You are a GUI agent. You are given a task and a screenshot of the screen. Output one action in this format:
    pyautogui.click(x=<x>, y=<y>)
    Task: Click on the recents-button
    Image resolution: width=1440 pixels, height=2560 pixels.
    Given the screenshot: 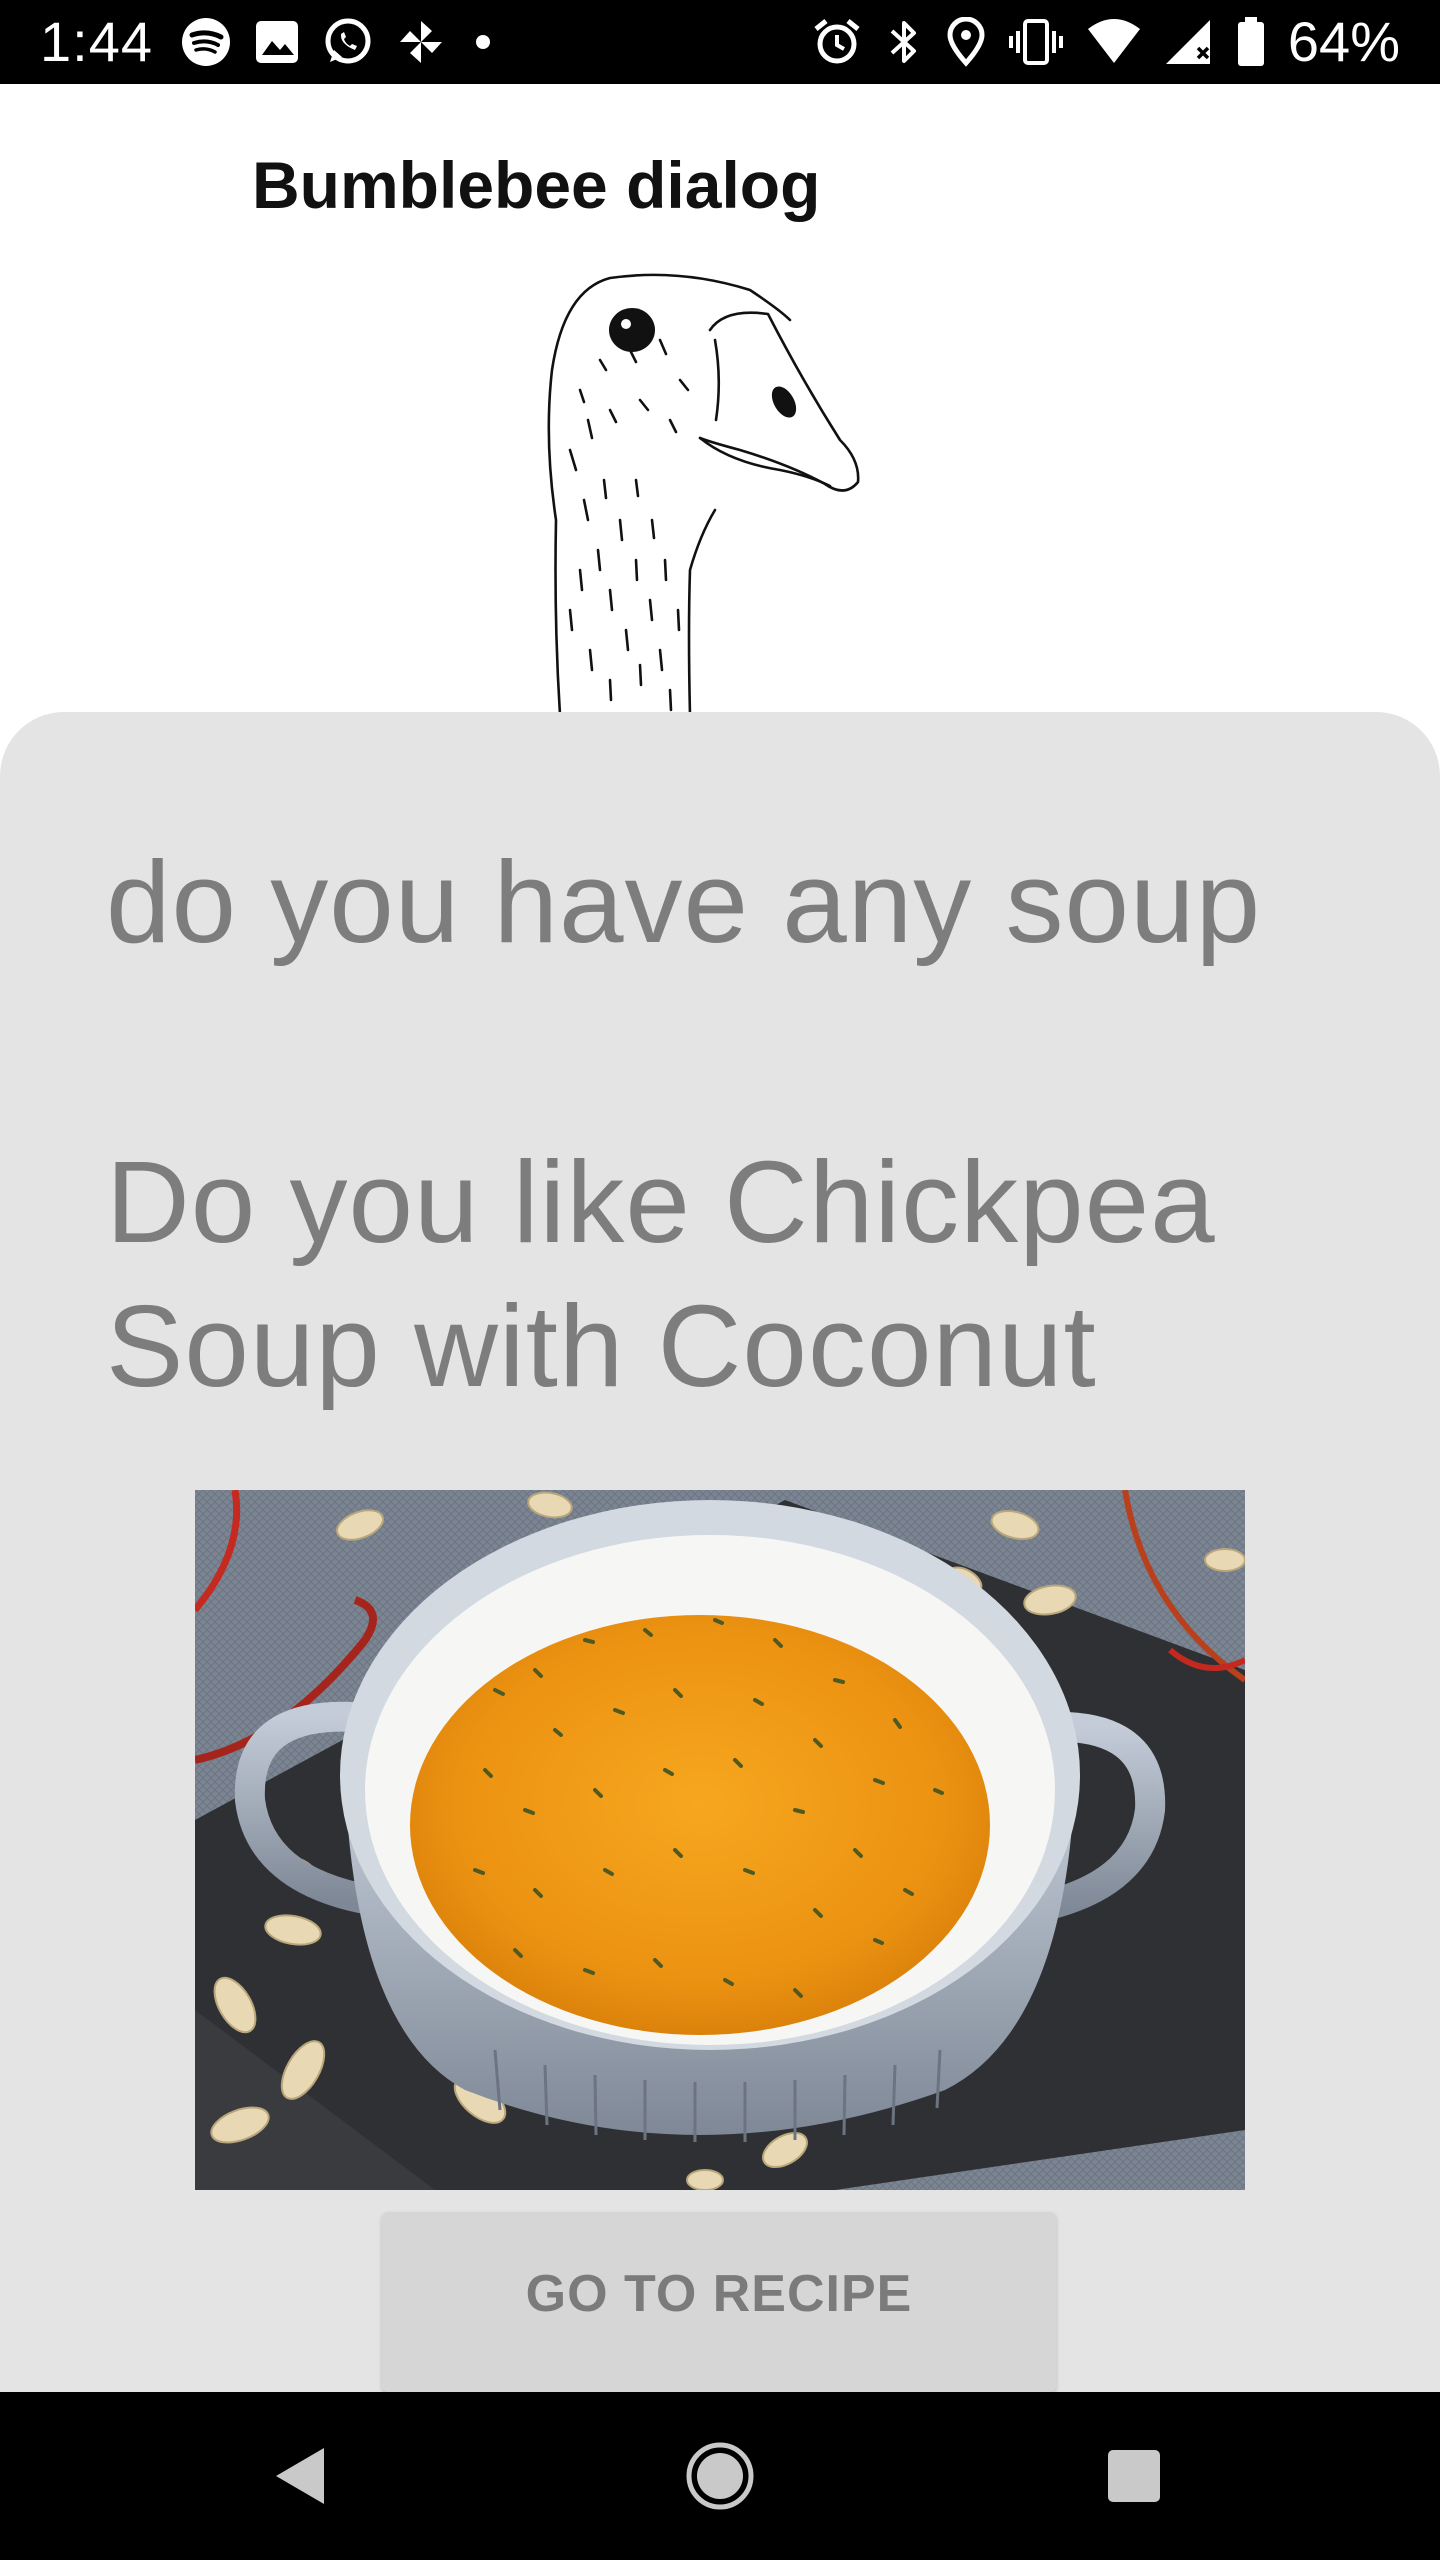 What is the action you would take?
    pyautogui.click(x=1134, y=2476)
    